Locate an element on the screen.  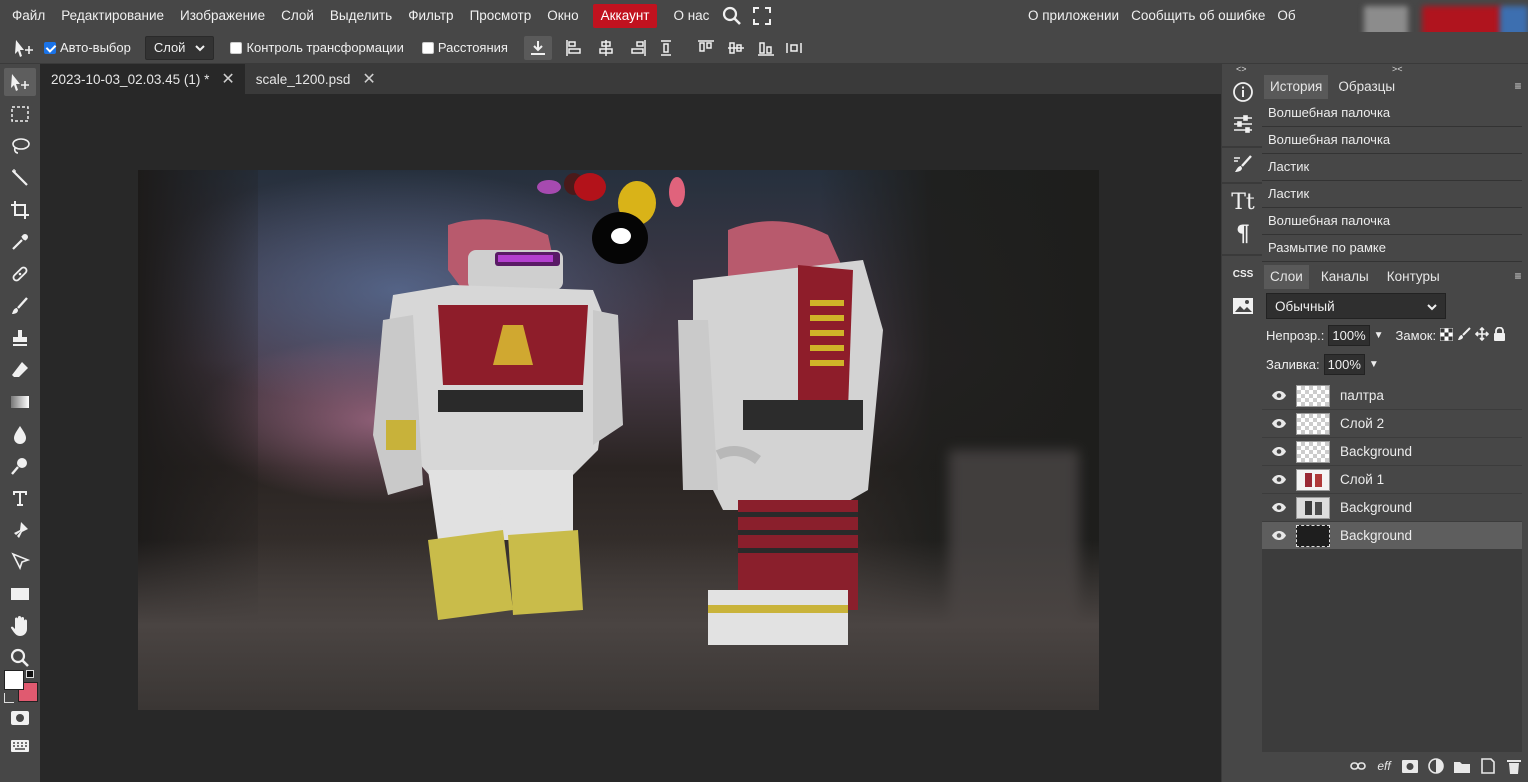
menu-about-app: О приложении is located at coordinates (1073, 16).